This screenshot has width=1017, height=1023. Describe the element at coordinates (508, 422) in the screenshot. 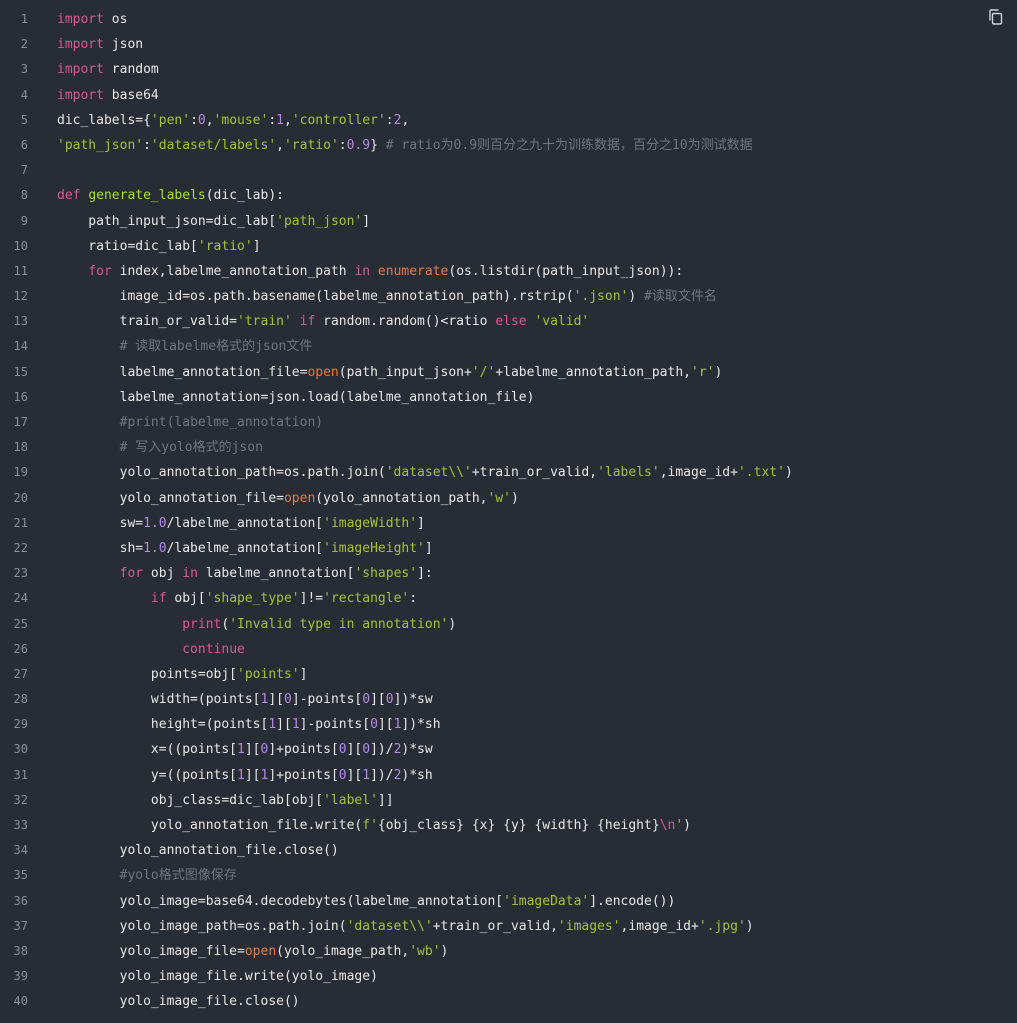

I see `code-line: 17 #print(labelme_annotation)` at that location.